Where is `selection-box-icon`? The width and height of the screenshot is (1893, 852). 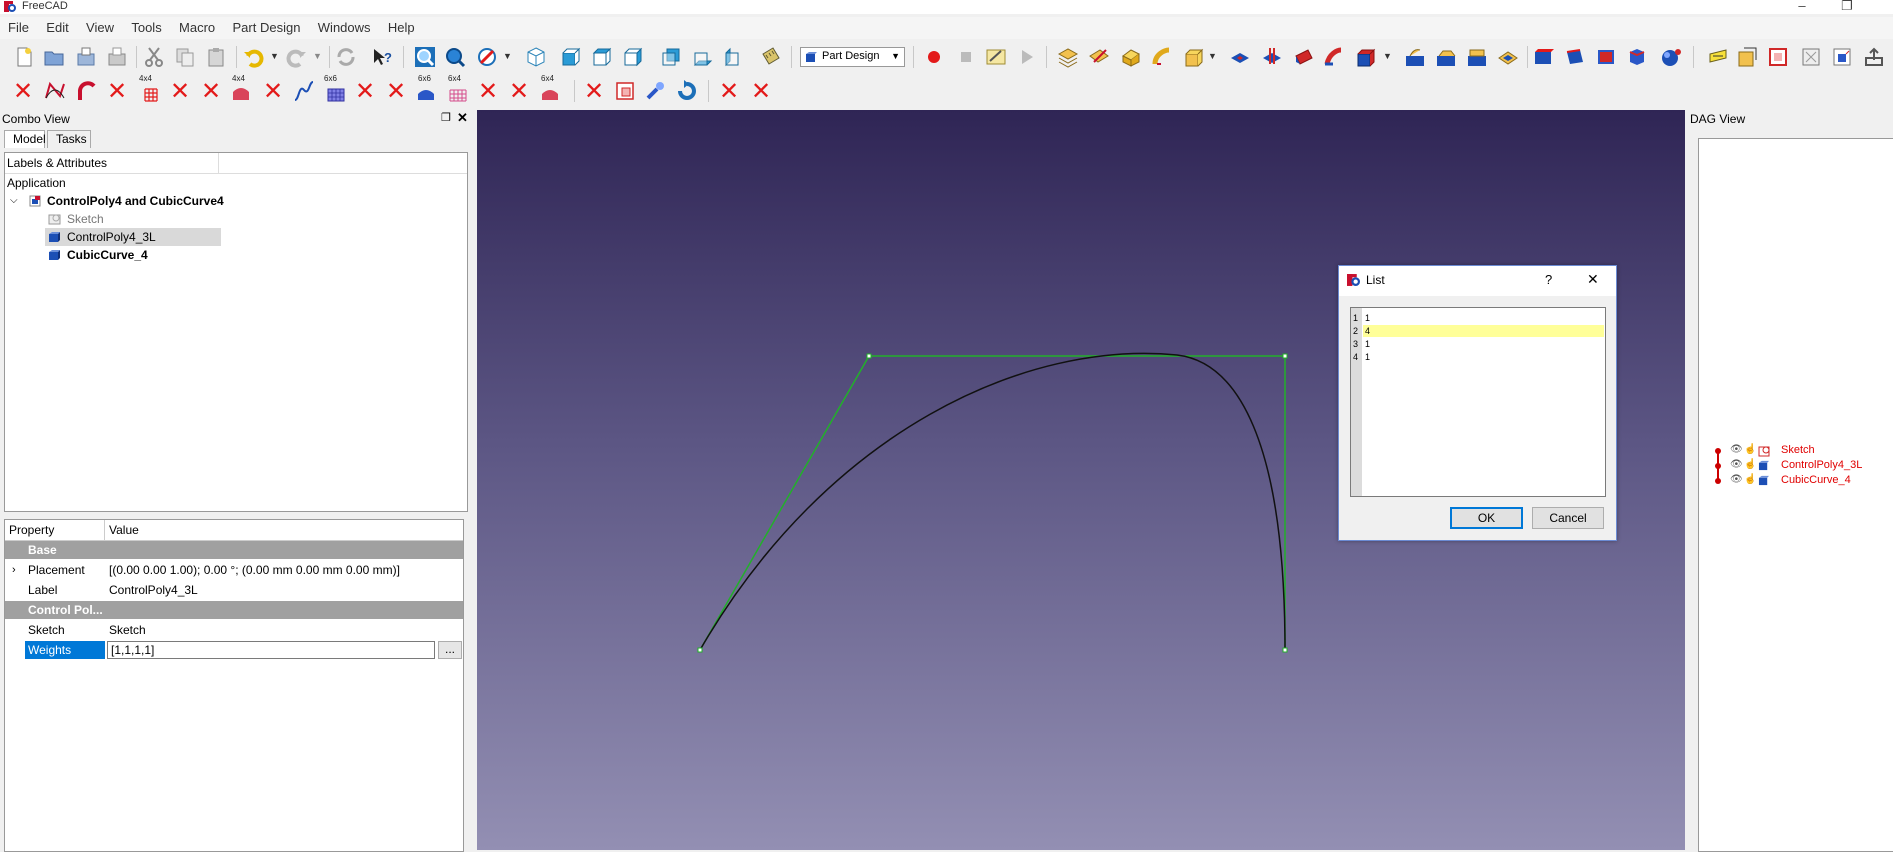
selection-box-icon is located at coordinates (625, 91).